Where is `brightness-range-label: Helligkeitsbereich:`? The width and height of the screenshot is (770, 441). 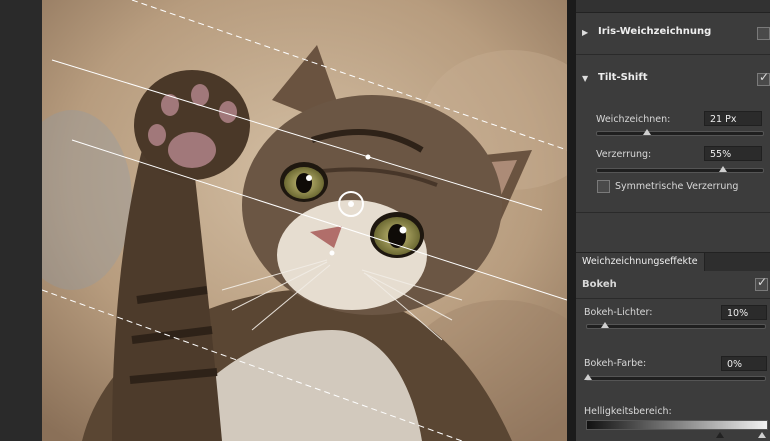
brightness-range-label: Helligkeitsbereich: is located at coordinates (628, 411).